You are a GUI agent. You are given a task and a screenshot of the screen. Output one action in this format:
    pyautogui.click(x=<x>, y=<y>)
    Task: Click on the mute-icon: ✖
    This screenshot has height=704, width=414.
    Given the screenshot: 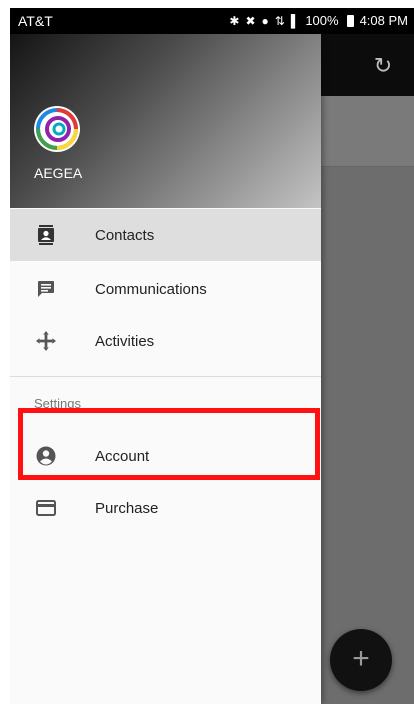 What is the action you would take?
    pyautogui.click(x=250, y=20)
    